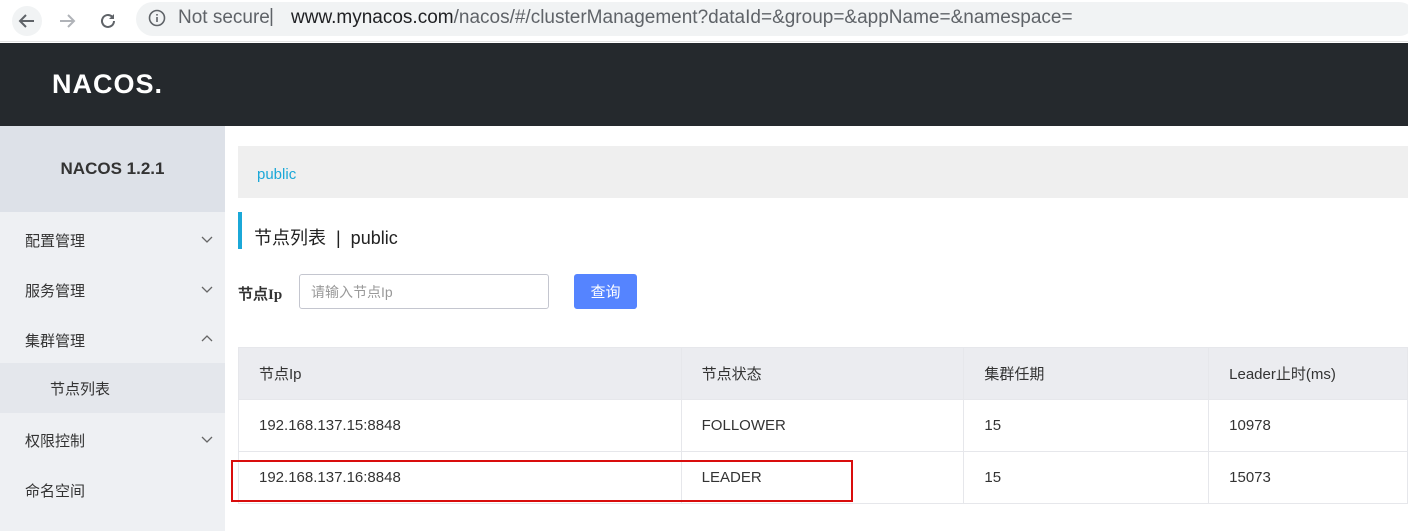  What do you see at coordinates (326, 238) in the screenshot?
I see `page-title: 节点列表 | public` at bounding box center [326, 238].